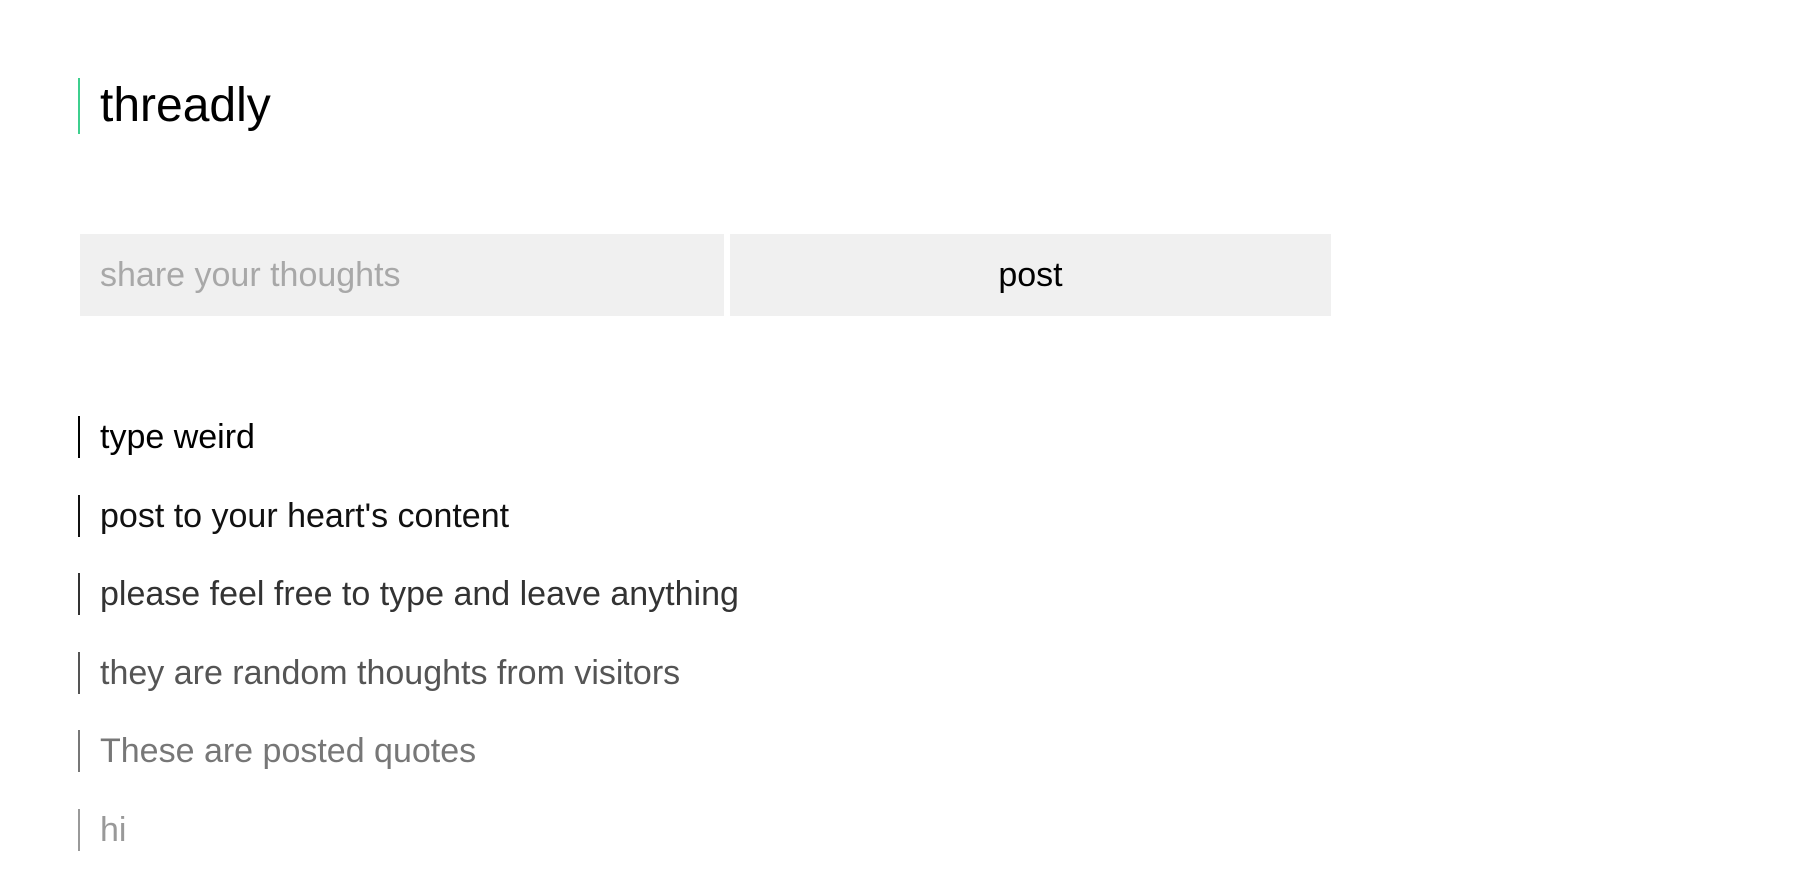 The height and width of the screenshot is (887, 1807). What do you see at coordinates (1030, 275) in the screenshot?
I see `post-button: post` at bounding box center [1030, 275].